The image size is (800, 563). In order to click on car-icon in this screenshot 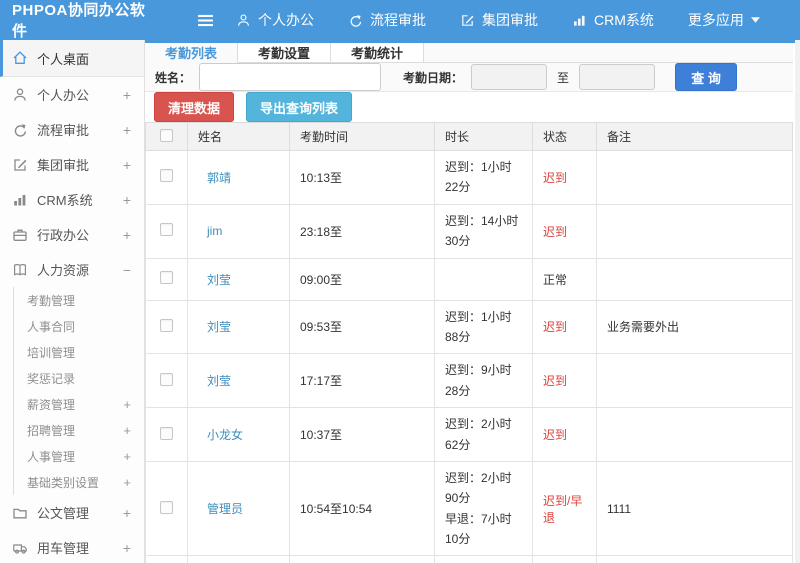, I will do `click(20, 548)`.